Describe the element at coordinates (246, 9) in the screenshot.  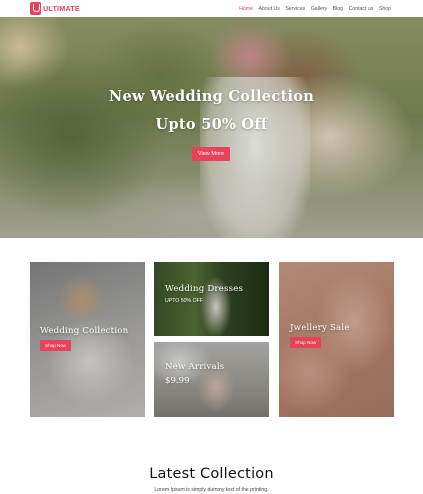
I see `nav-item-home: Home` at that location.